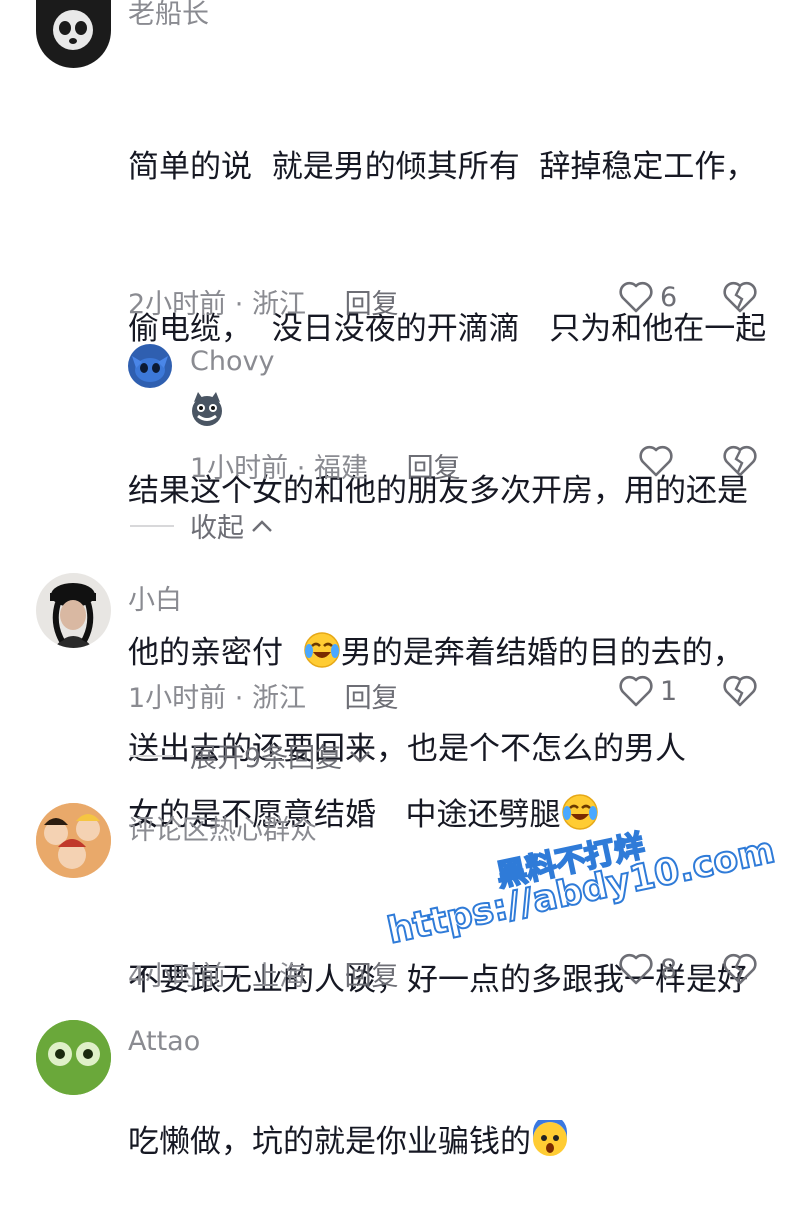  I want to click on comment-text: 送出去的还要回来，也是个不怎么的男人, so click(453, 722).